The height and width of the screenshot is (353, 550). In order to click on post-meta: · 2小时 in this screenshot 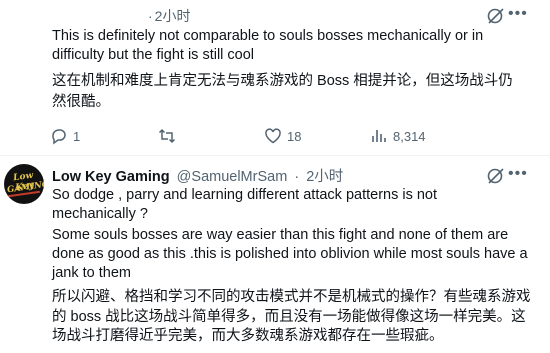, I will do `click(169, 16)`.